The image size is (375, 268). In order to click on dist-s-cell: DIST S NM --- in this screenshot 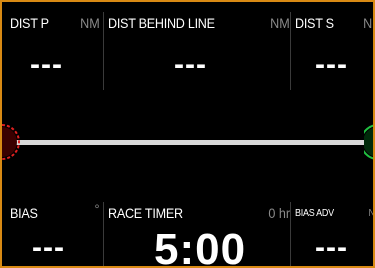, I will do `click(332, 57)`.